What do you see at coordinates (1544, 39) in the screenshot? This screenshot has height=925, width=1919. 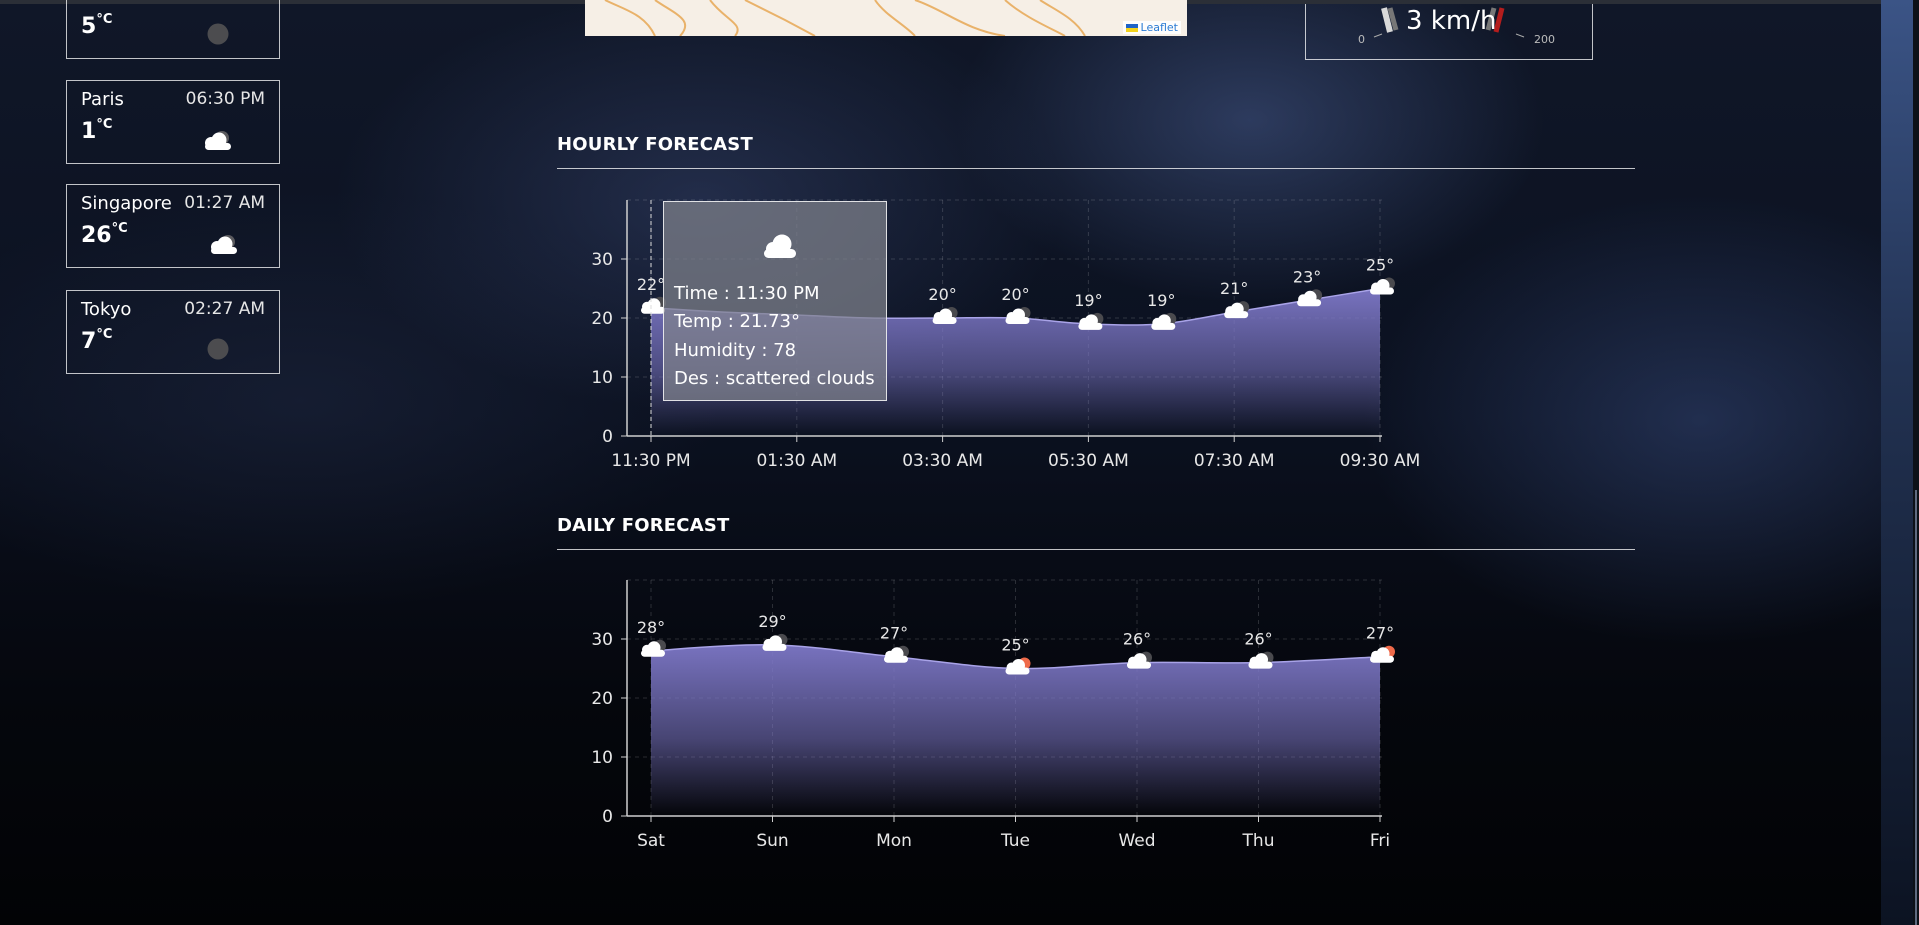 I see `gauge-max-label: 200` at bounding box center [1544, 39].